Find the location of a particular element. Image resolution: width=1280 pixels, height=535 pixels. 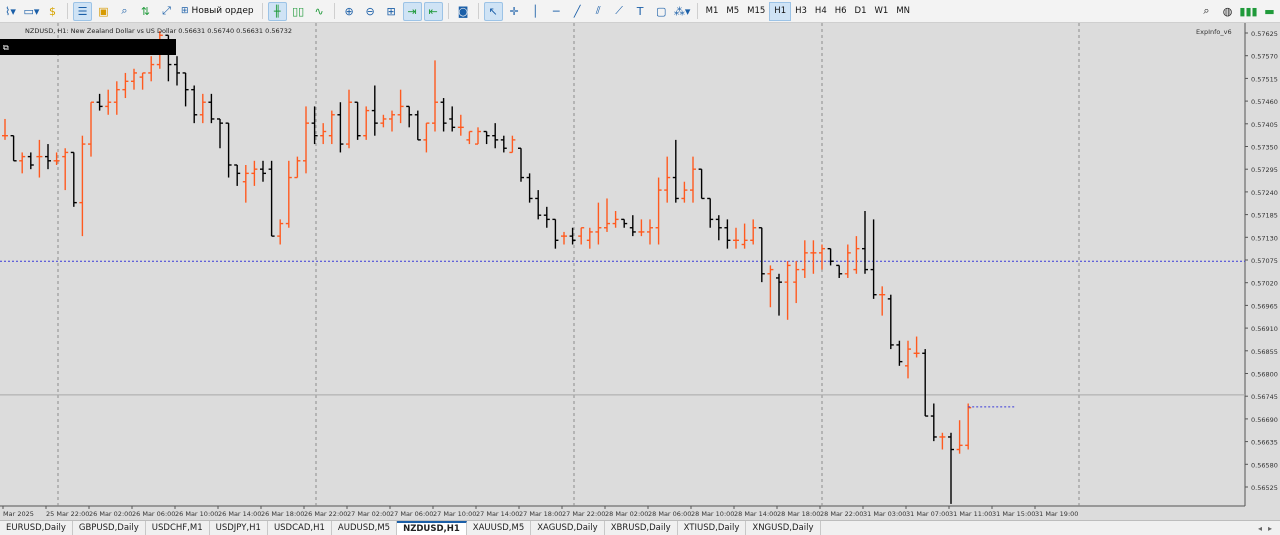

price-tick-label: 0.56635 is located at coordinates (1264, 443).